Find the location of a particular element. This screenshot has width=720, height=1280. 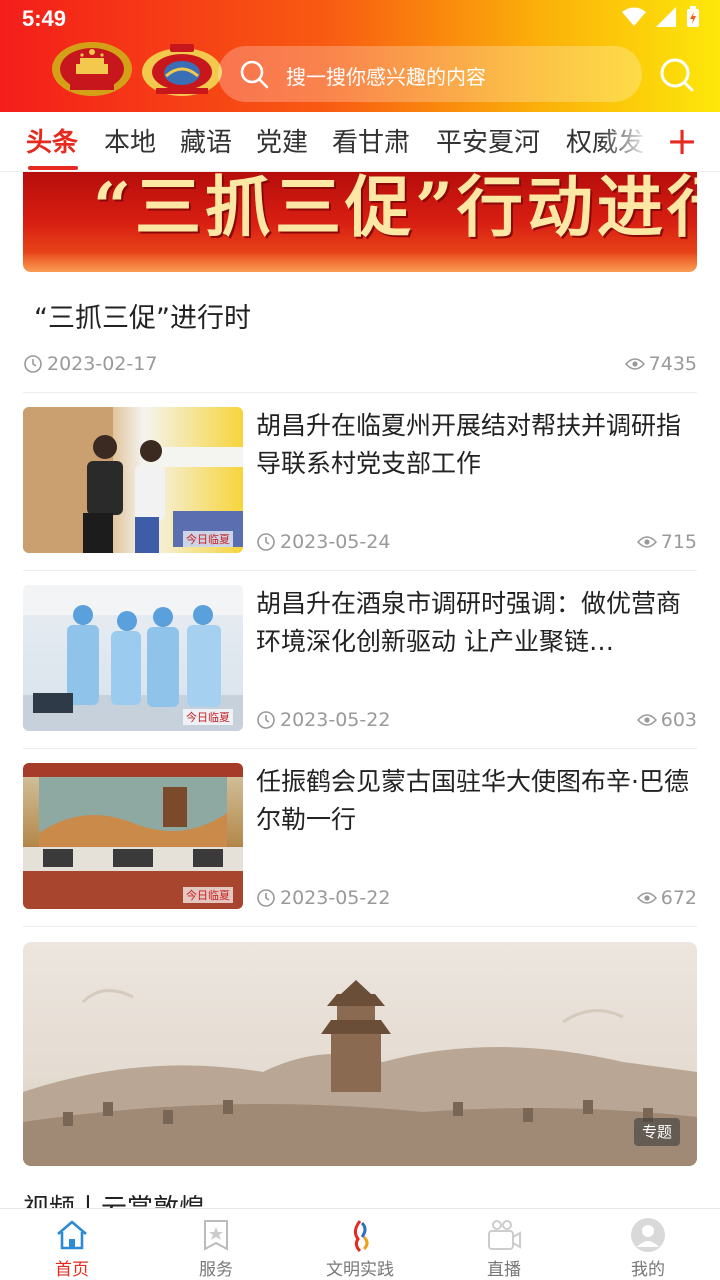

battery-icon is located at coordinates (693, 16).